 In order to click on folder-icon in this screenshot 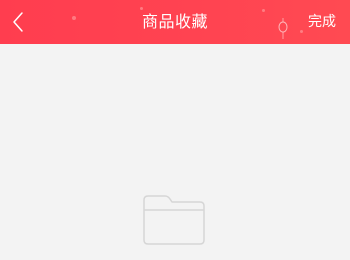, I will do `click(174, 220)`.